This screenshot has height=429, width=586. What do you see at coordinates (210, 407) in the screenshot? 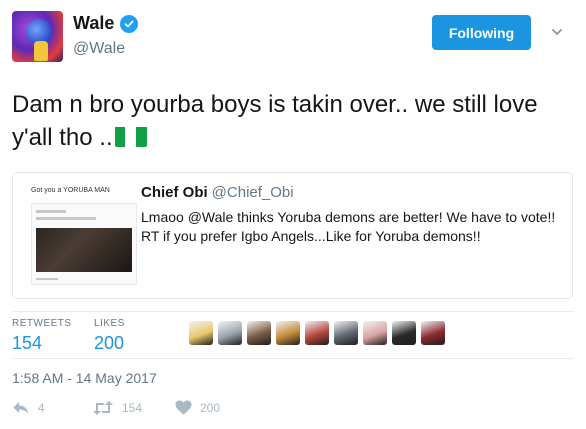
I see `like-count: 200` at bounding box center [210, 407].